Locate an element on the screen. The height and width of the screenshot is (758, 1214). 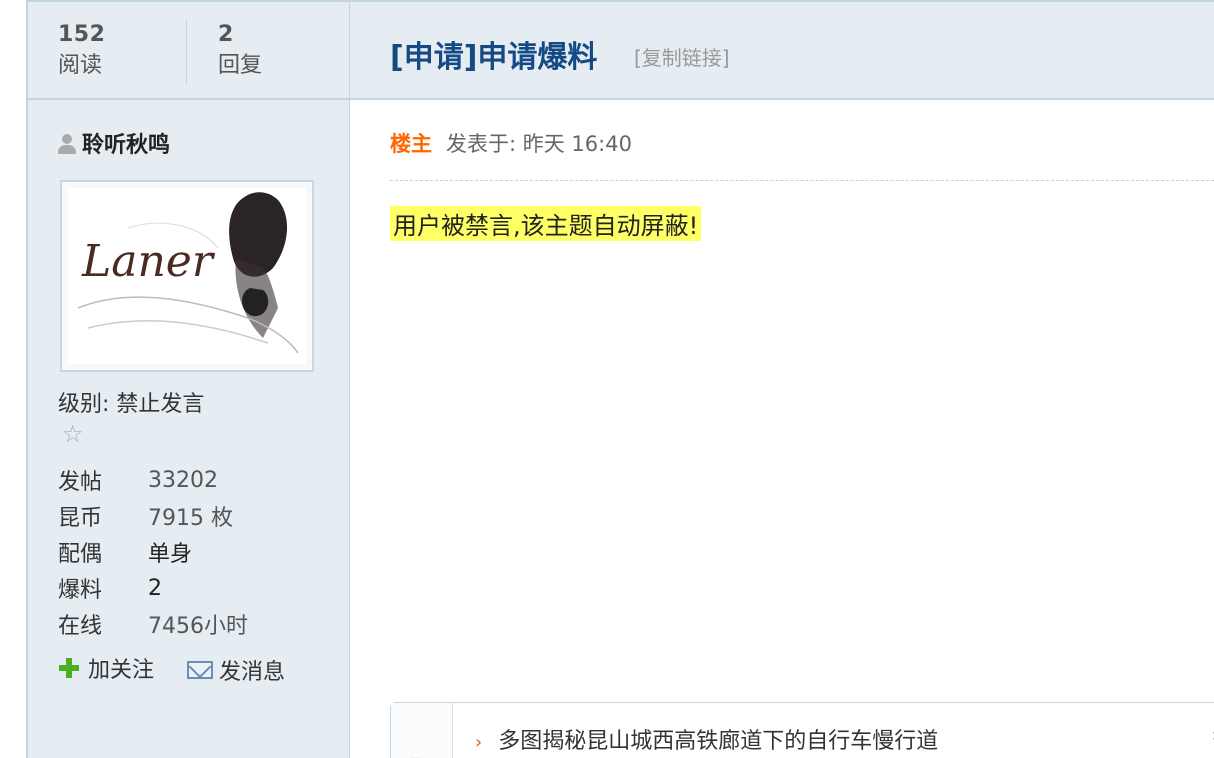
avatar-image: Laner is located at coordinates (187, 276).